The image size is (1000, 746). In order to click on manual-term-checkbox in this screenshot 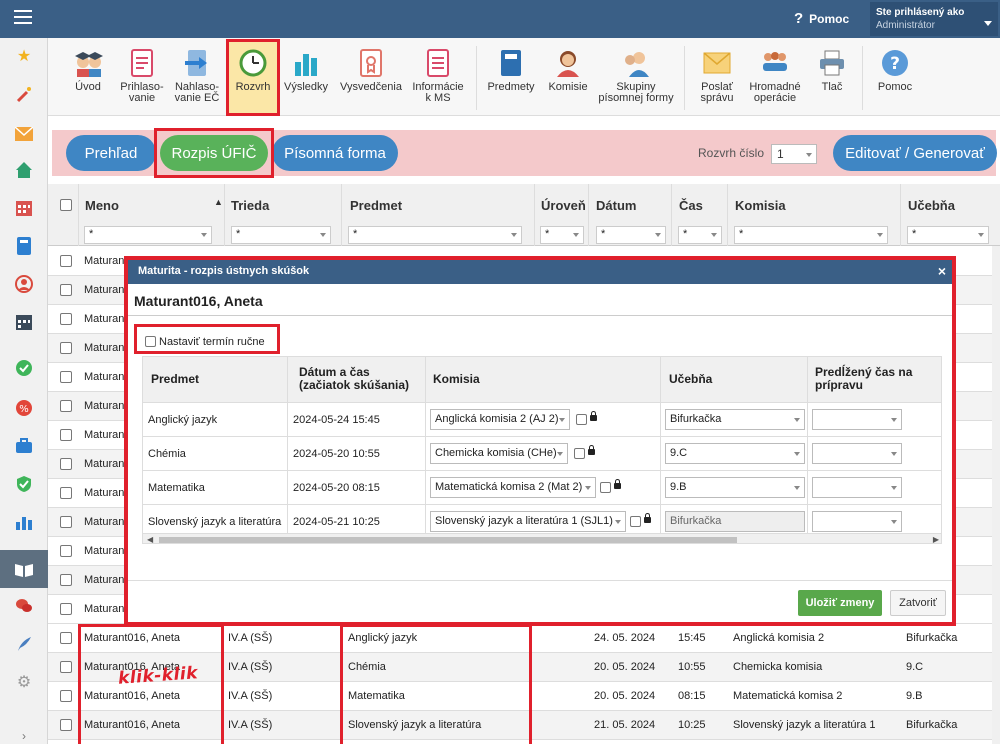, I will do `click(150, 341)`.